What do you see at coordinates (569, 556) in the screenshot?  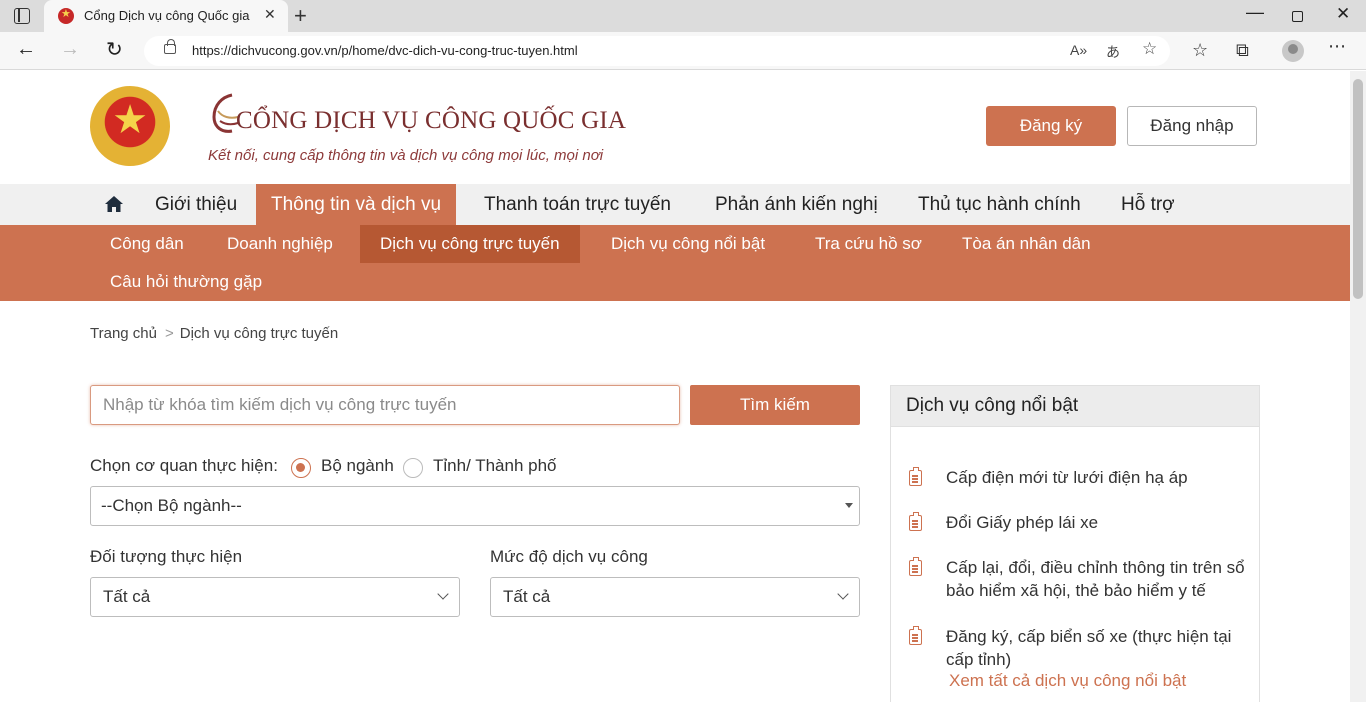 I see `level-label: Mức độ dịch vụ công` at bounding box center [569, 556].